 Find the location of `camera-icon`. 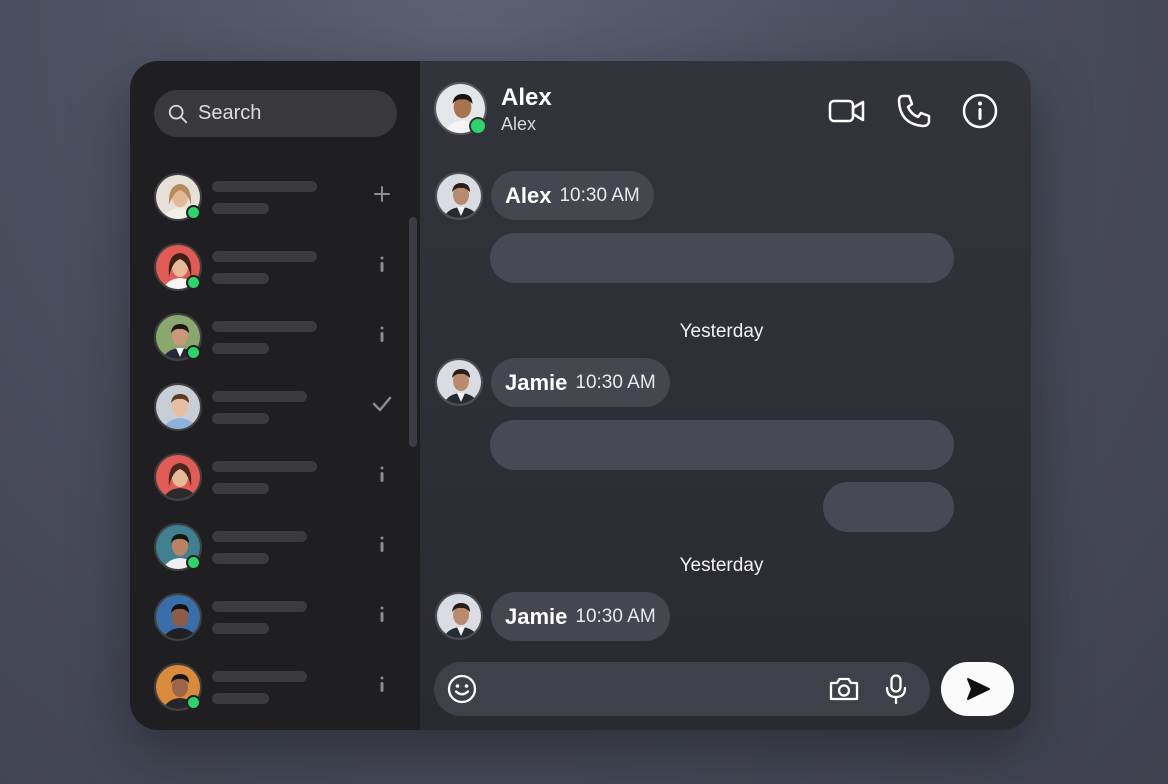

camera-icon is located at coordinates (844, 689).